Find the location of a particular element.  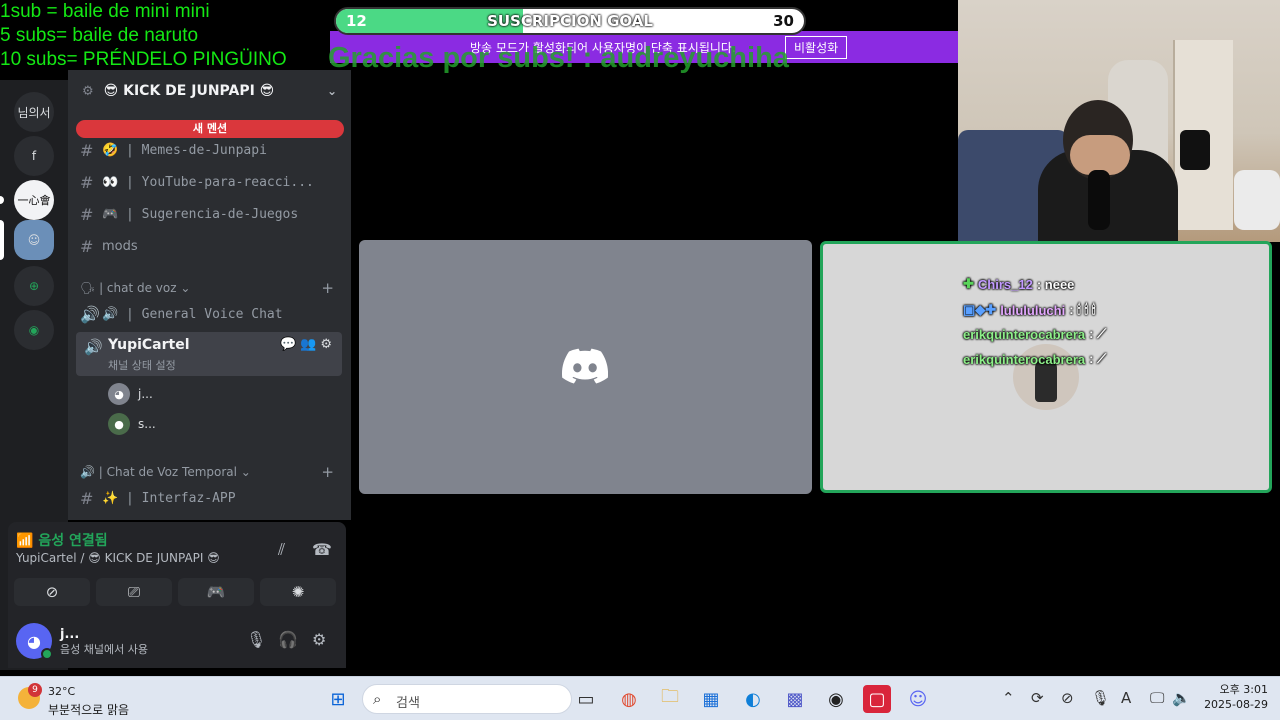

sub-goal-line: 1sub = baile de mini mini is located at coordinates (105, 11).